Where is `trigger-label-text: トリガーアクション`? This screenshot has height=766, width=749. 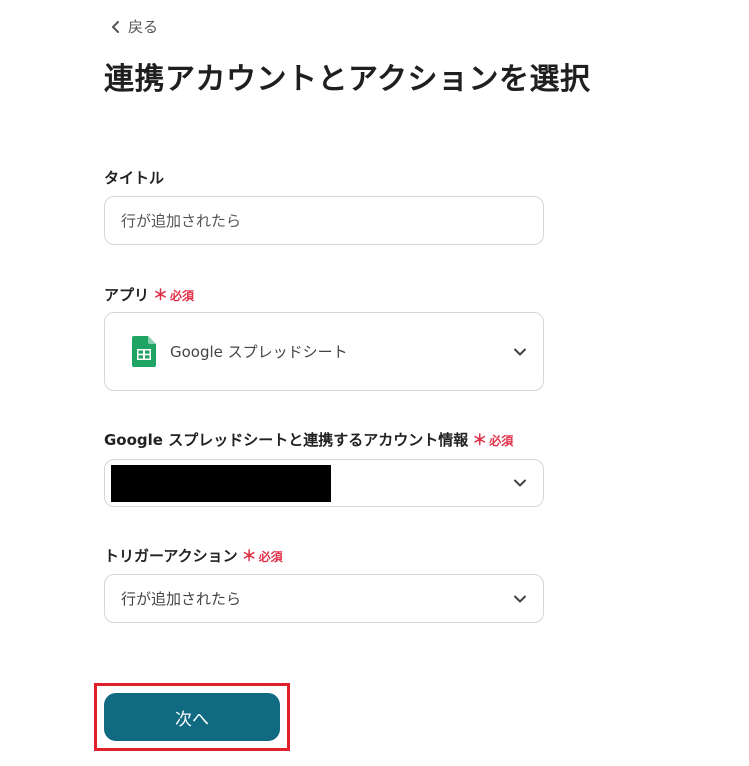
trigger-label-text: トリガーアクション is located at coordinates (171, 556).